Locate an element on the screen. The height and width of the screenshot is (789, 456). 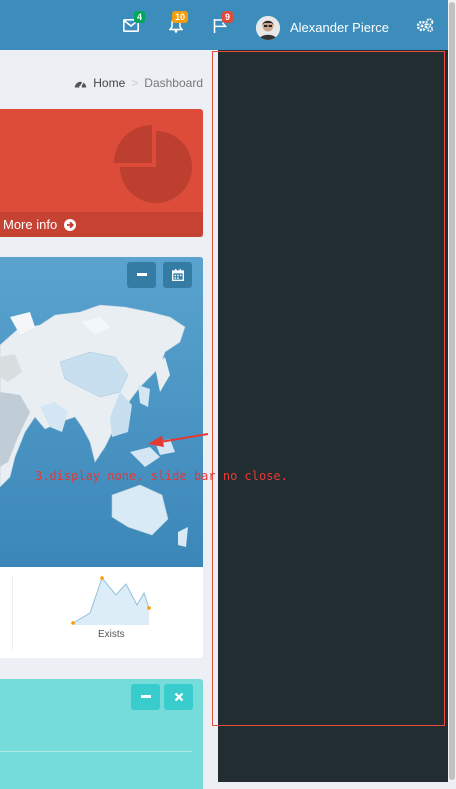
messages-badge: 4 is located at coordinates (140, 17).